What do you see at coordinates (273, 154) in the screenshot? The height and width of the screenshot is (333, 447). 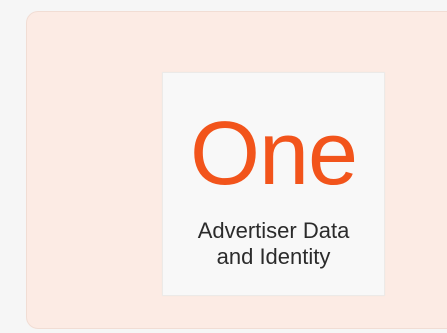 I see `logo-wordmark: One` at bounding box center [273, 154].